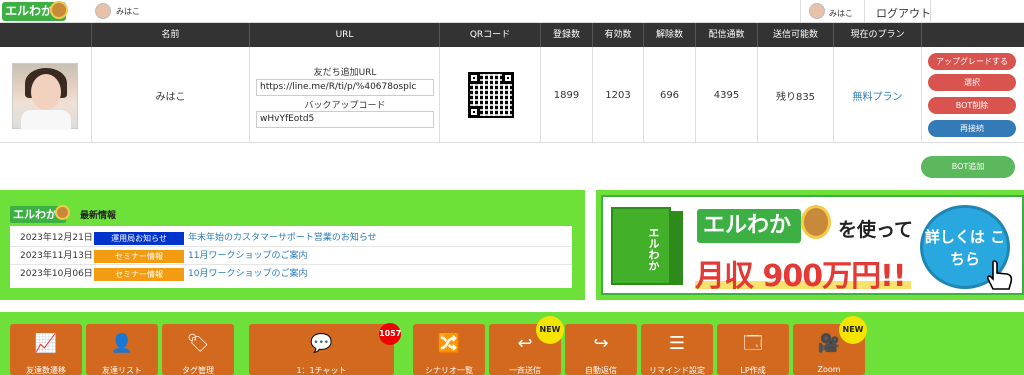 The width and height of the screenshot is (1024, 375). Describe the element at coordinates (677, 370) in the screenshot. I see `nav-tile-label: リマインド設定` at that location.